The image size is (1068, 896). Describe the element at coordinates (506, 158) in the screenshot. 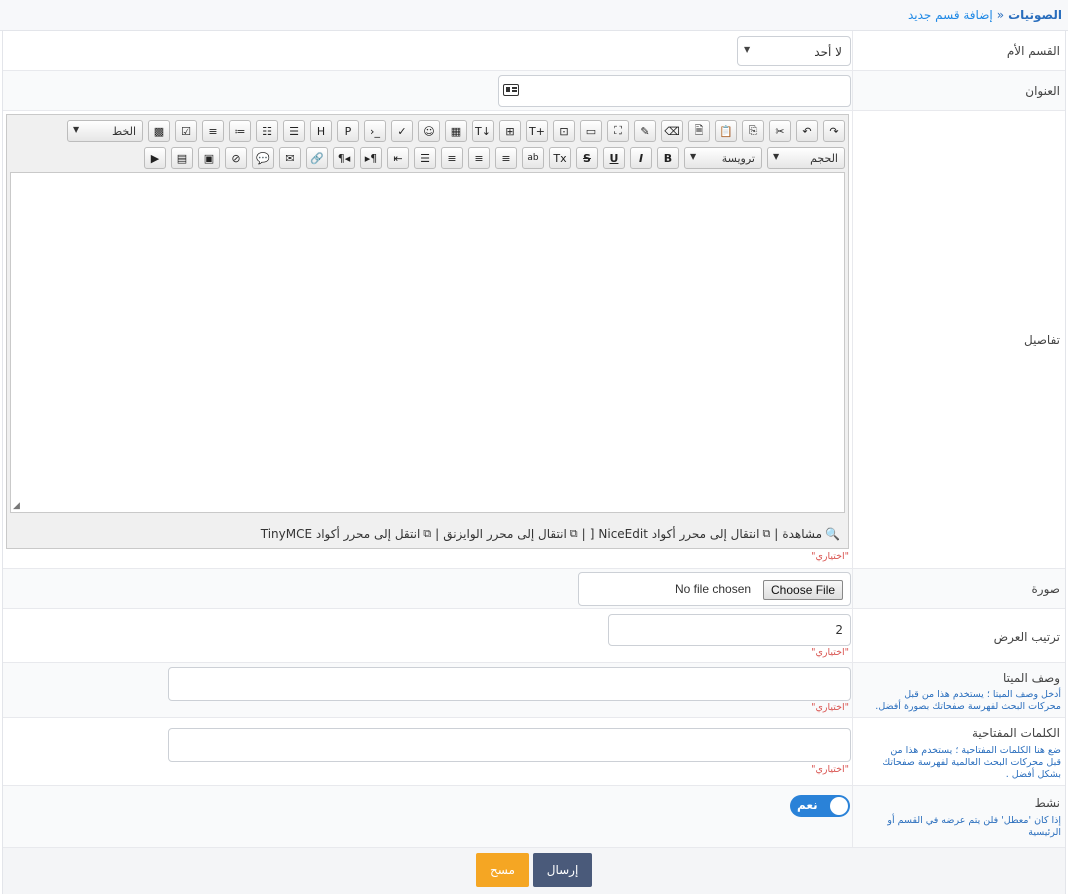

I see `align-right-icon: ≡` at that location.